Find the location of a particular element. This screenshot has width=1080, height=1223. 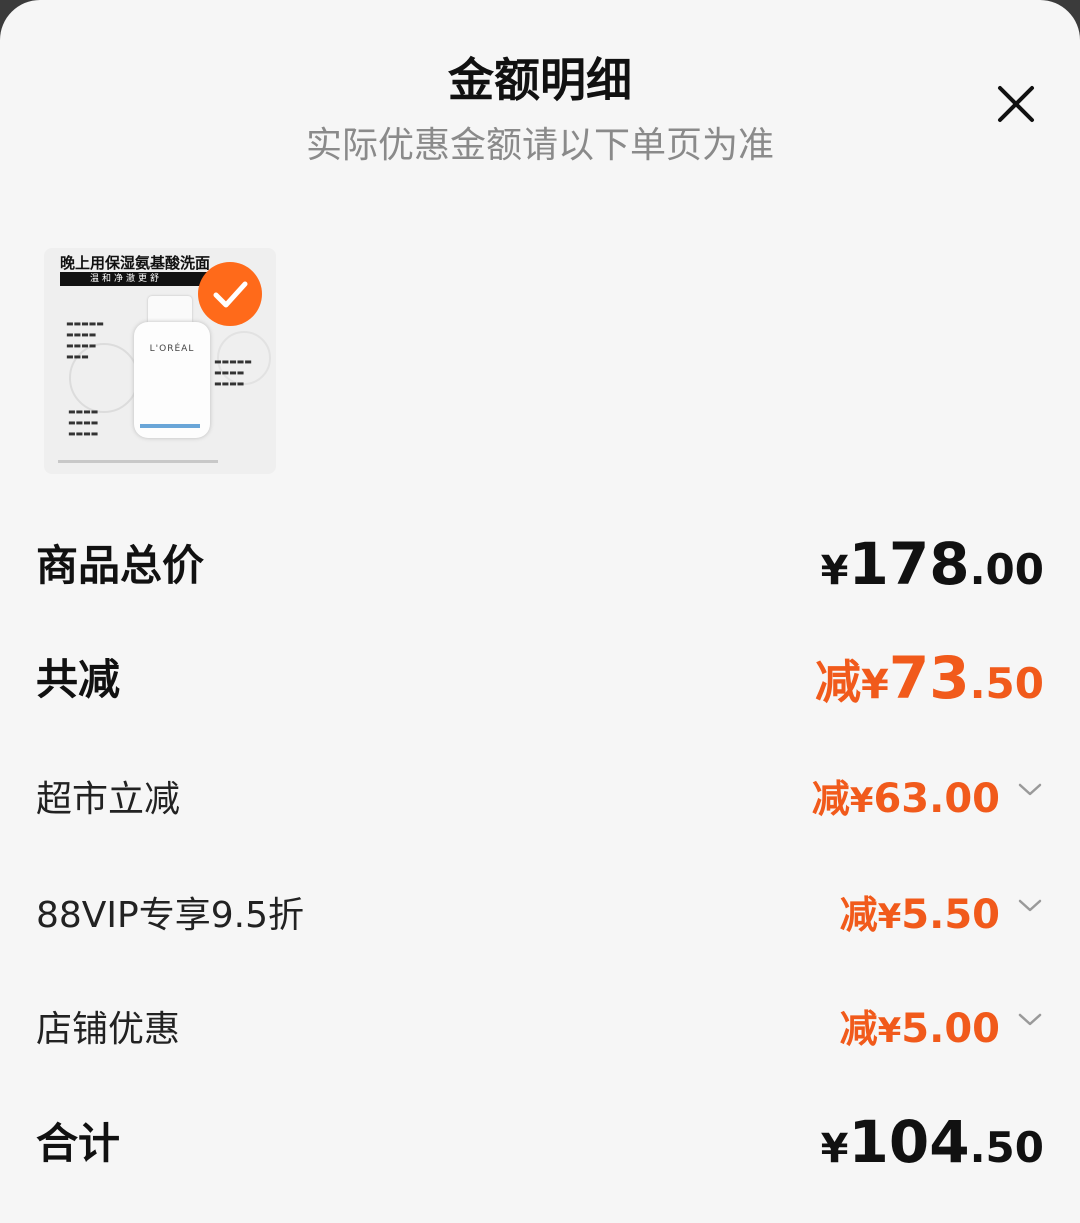

grand-total-amount: ¥104.50 is located at coordinates (932, 1142).